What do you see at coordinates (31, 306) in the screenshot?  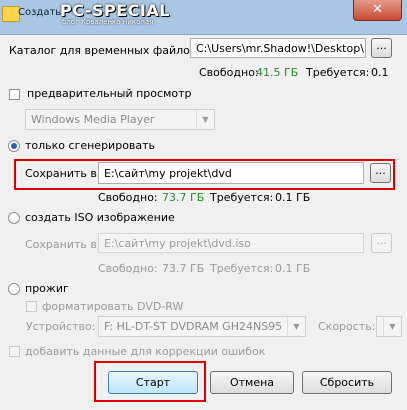 I see `format-dvd-checkbox` at bounding box center [31, 306].